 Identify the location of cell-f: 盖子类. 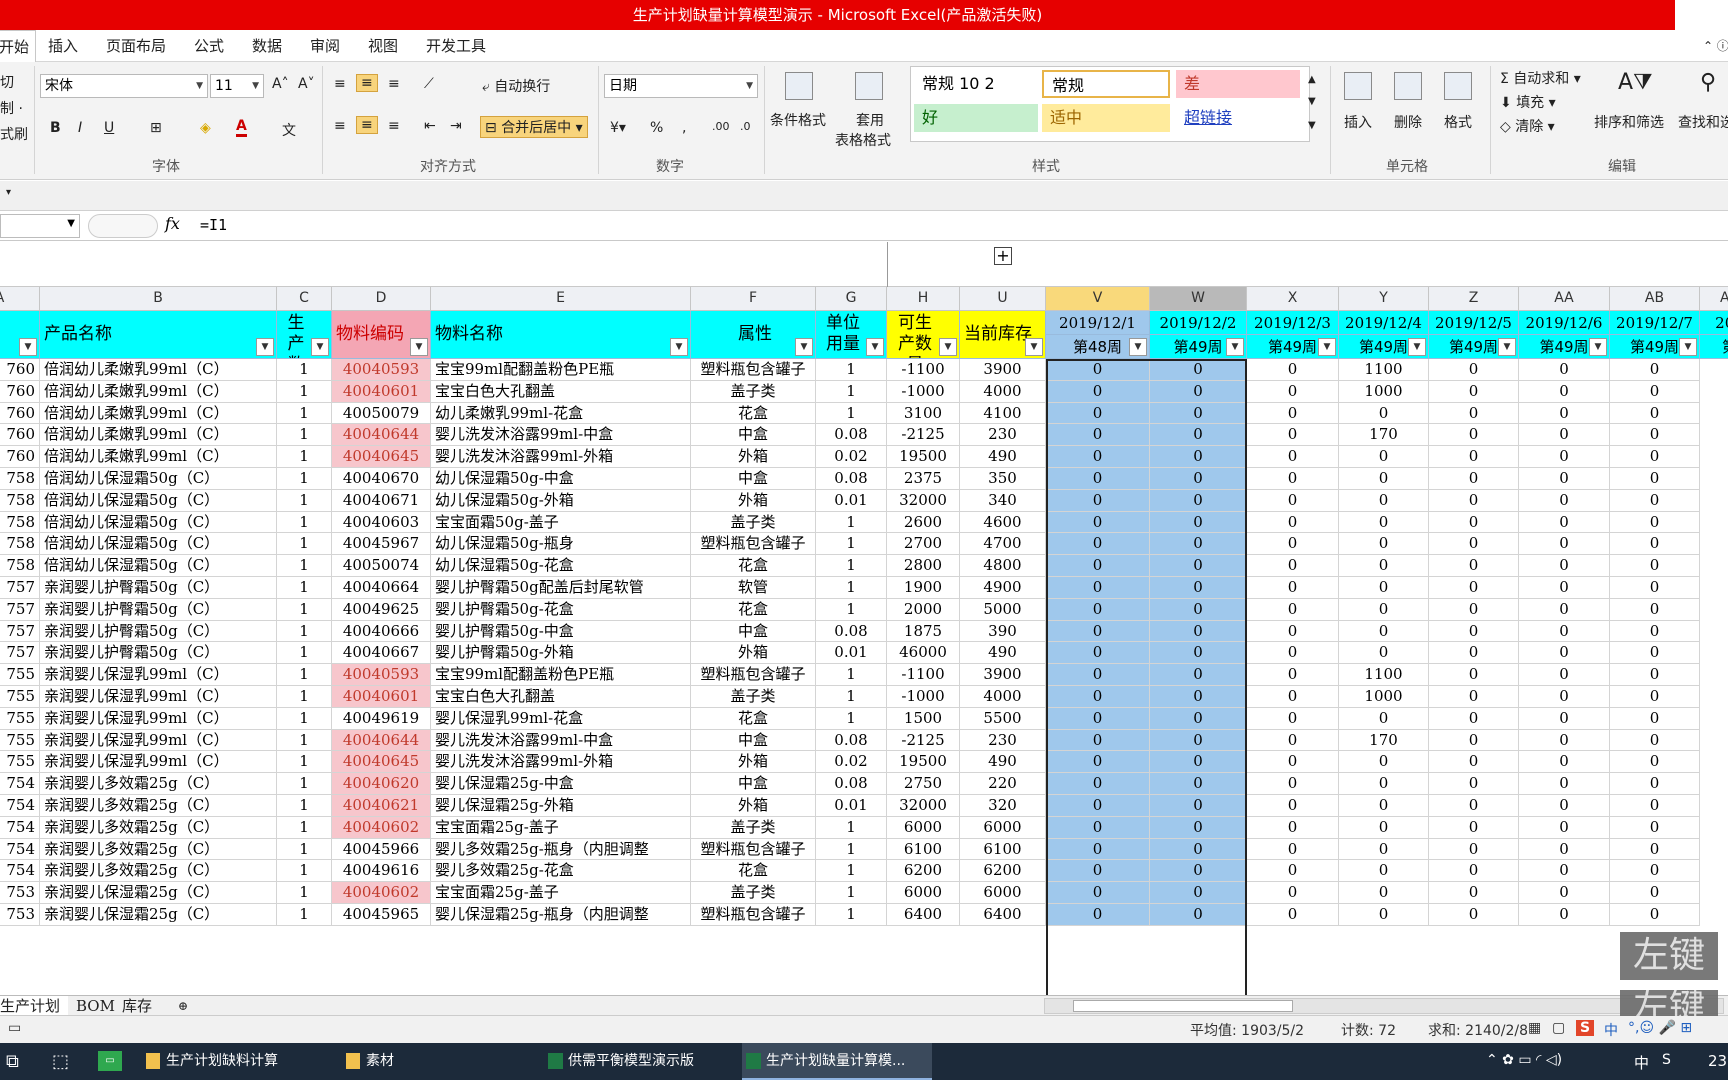
(753, 391).